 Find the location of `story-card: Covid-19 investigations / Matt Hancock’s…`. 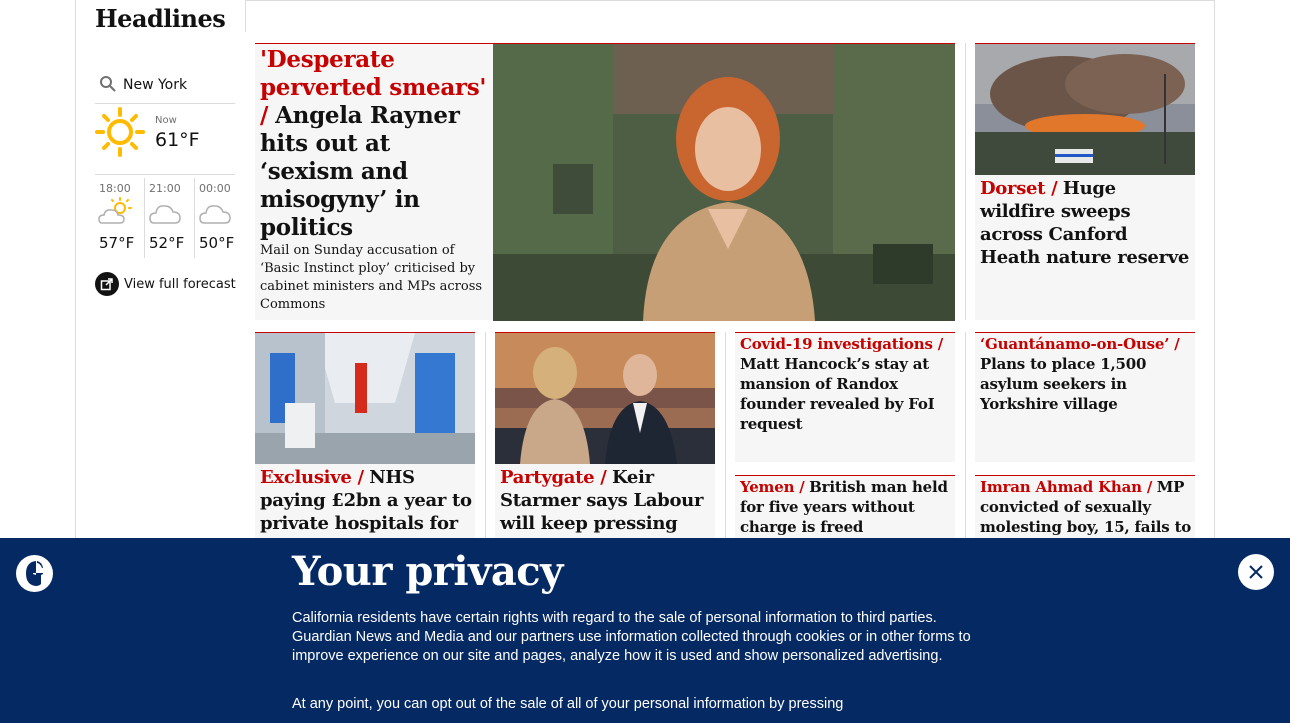

story-card: Covid-19 investigations / Matt Hancock’s… is located at coordinates (845, 397).